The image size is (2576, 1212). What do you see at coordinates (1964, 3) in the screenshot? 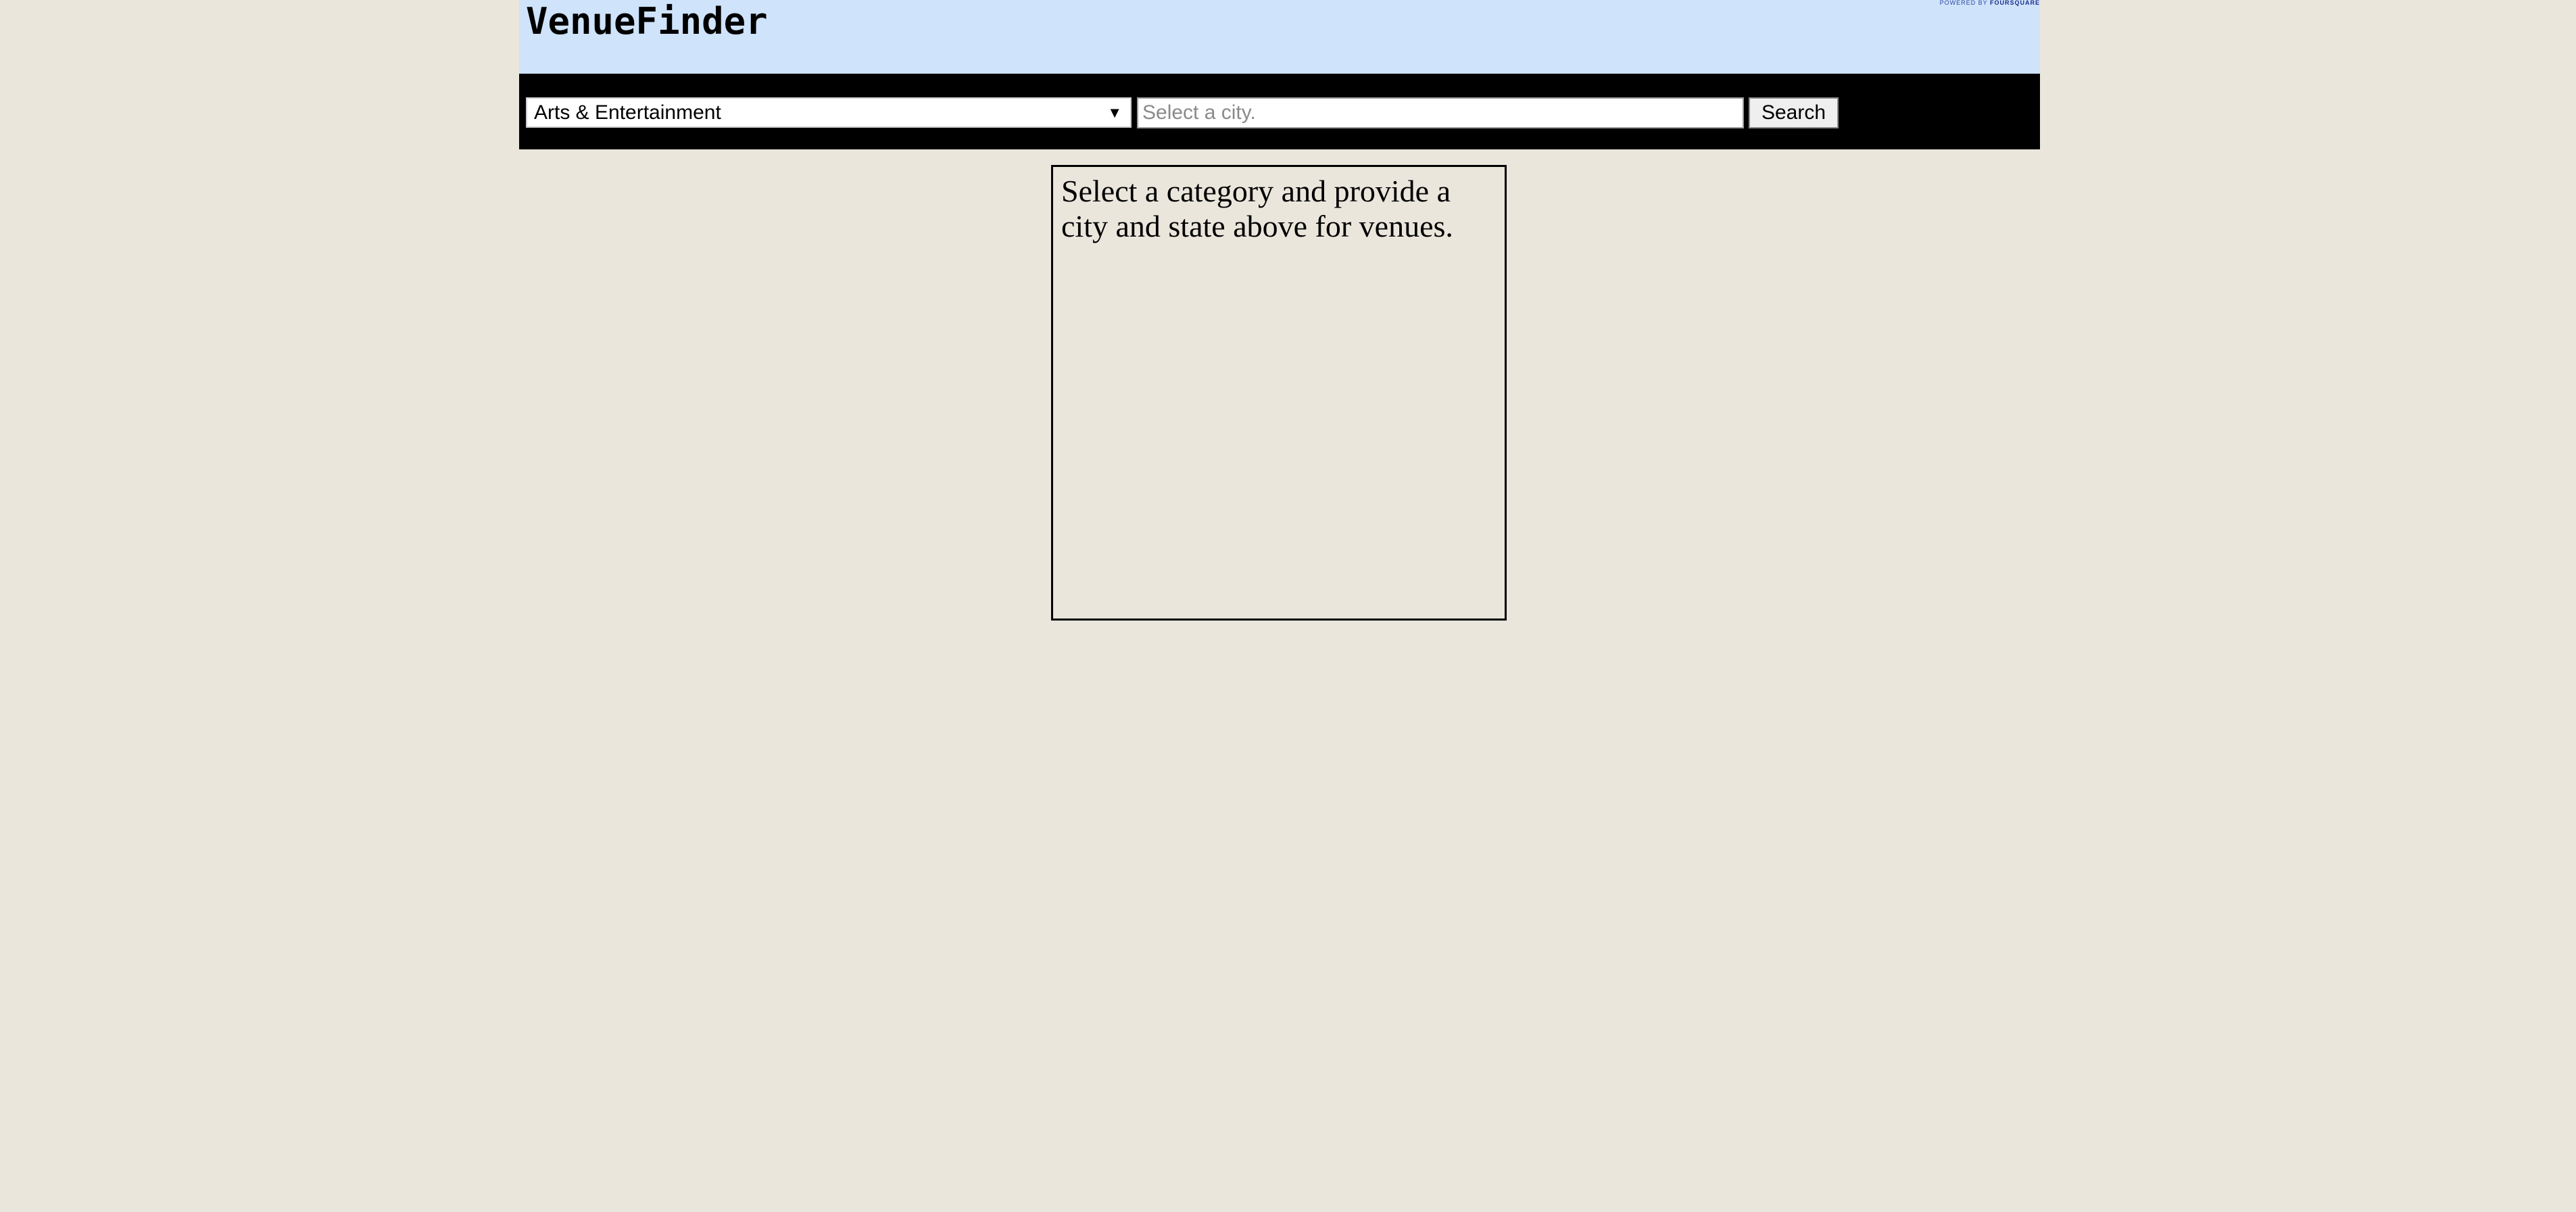
I see `powered-by-prefix: Powered by` at bounding box center [1964, 3].